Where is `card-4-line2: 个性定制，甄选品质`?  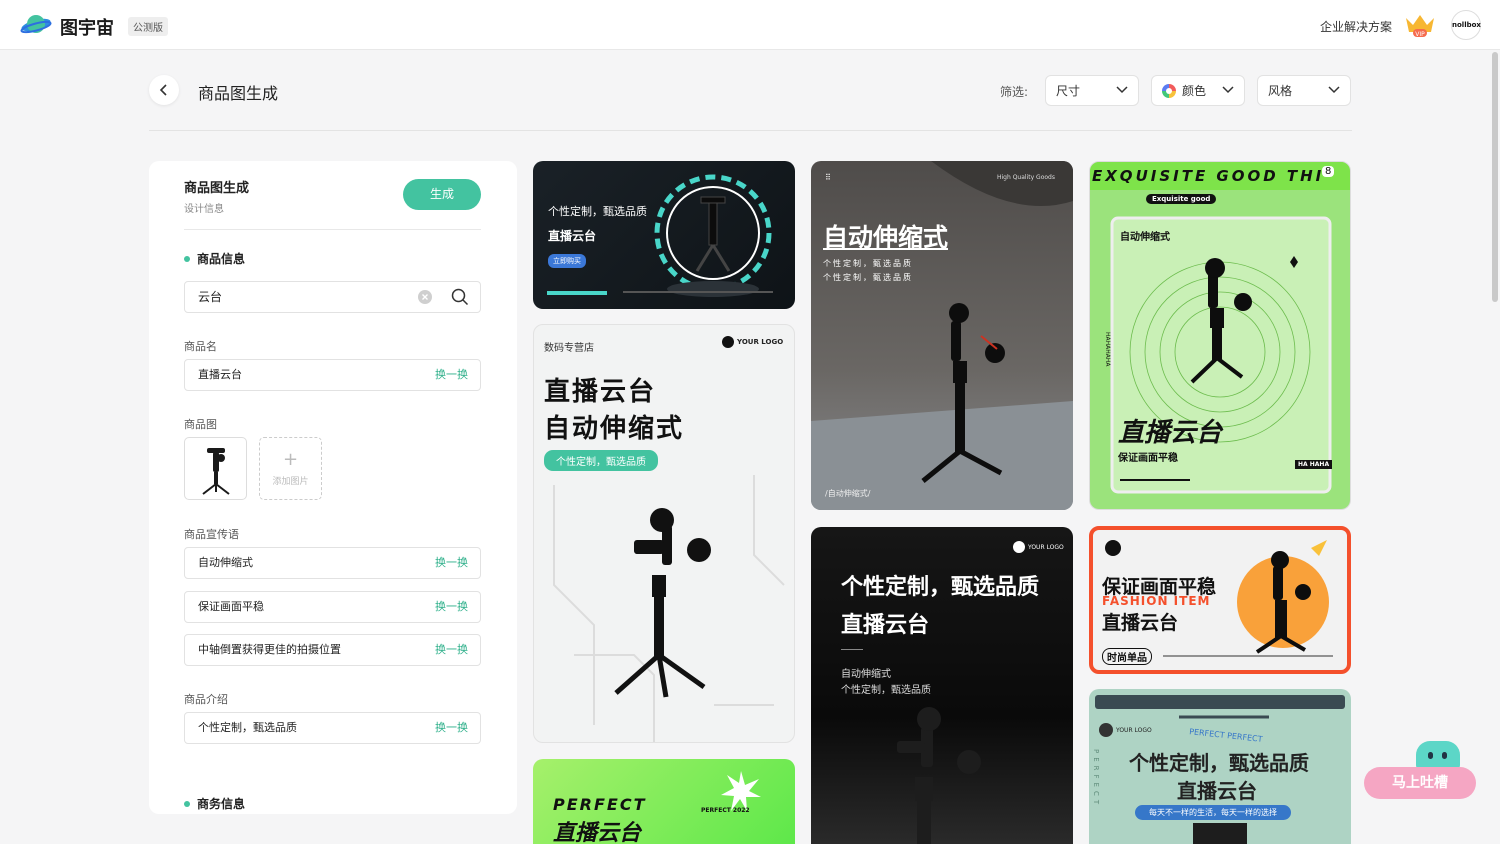 card-4-line2: 个性定制，甄选品质 is located at coordinates (868, 277).